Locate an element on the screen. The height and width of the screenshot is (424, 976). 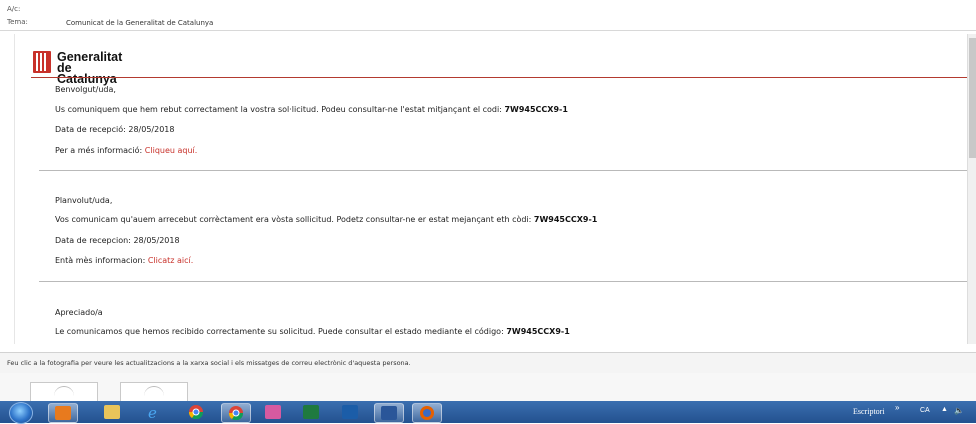
paint-icon is located at coordinates (273, 412).